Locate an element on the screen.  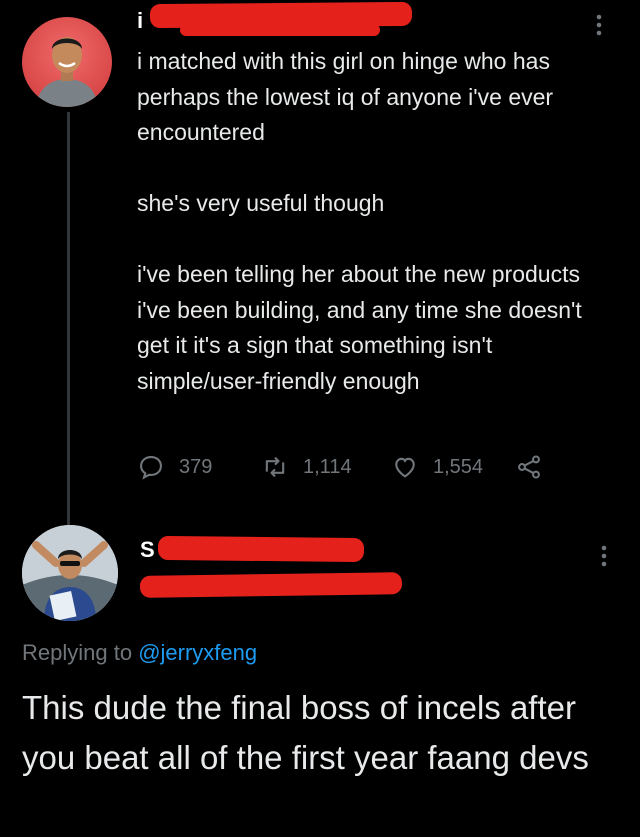
like-count: 1,554 is located at coordinates (458, 466).